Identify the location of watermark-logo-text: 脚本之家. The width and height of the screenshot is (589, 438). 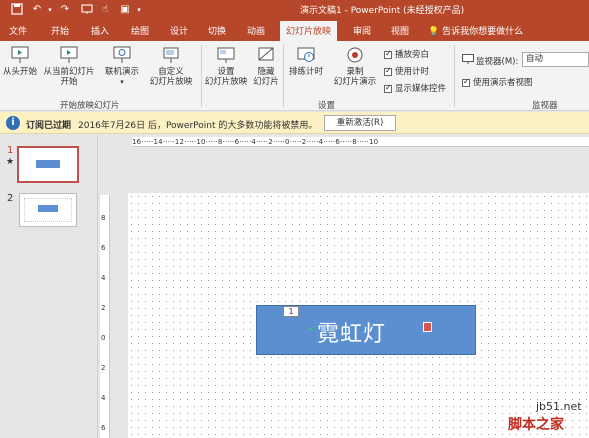
(536, 425).